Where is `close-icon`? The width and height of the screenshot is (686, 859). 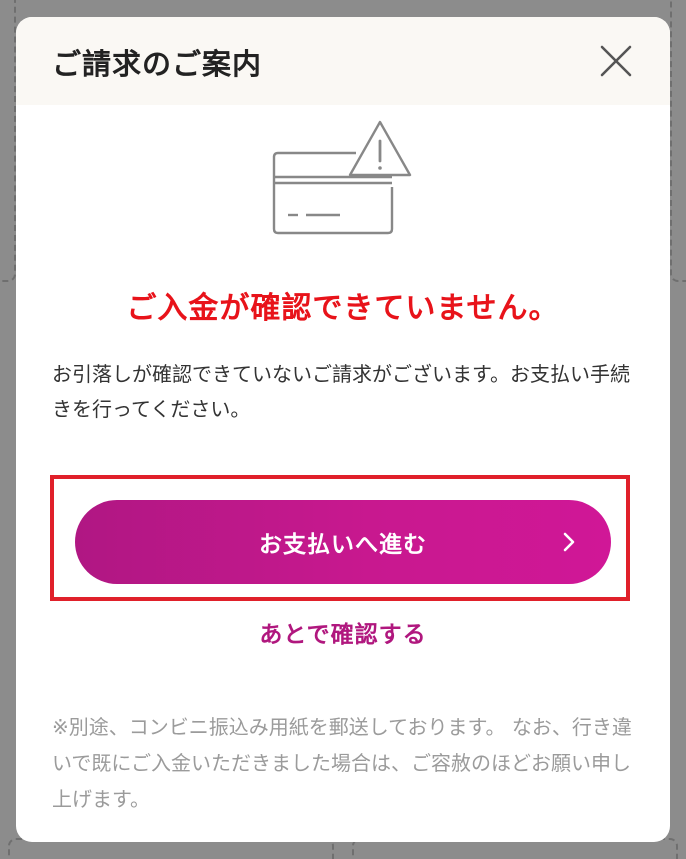
close-icon is located at coordinates (616, 61).